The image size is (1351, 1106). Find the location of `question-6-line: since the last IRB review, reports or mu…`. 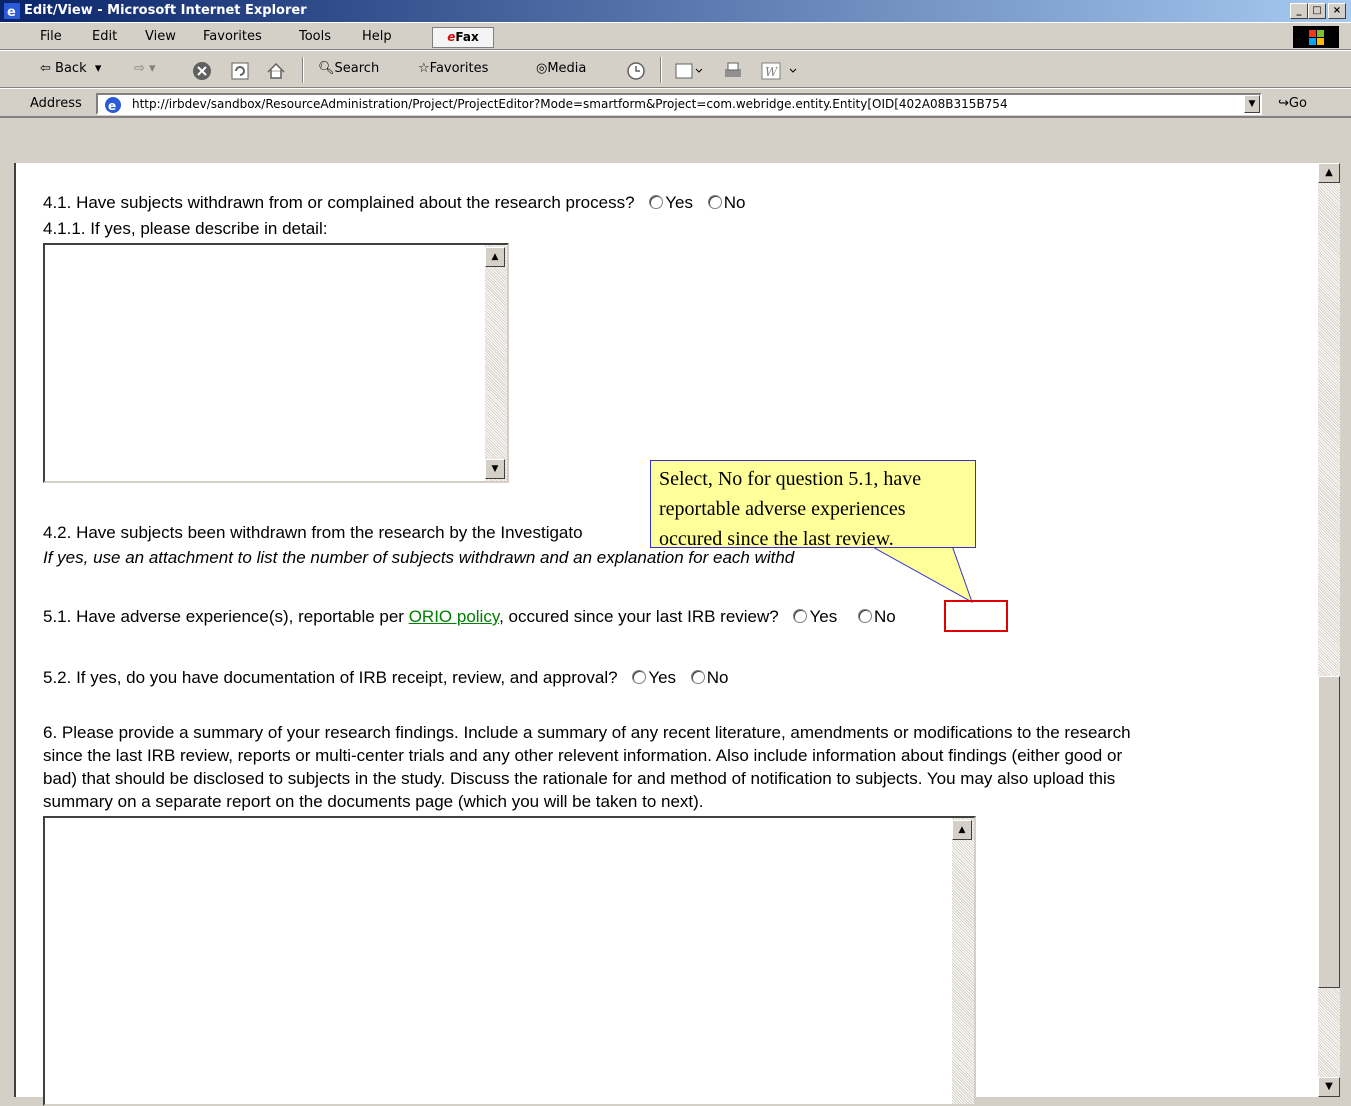

question-6-line: since the last IRB review, reports or mu… is located at coordinates (583, 755).